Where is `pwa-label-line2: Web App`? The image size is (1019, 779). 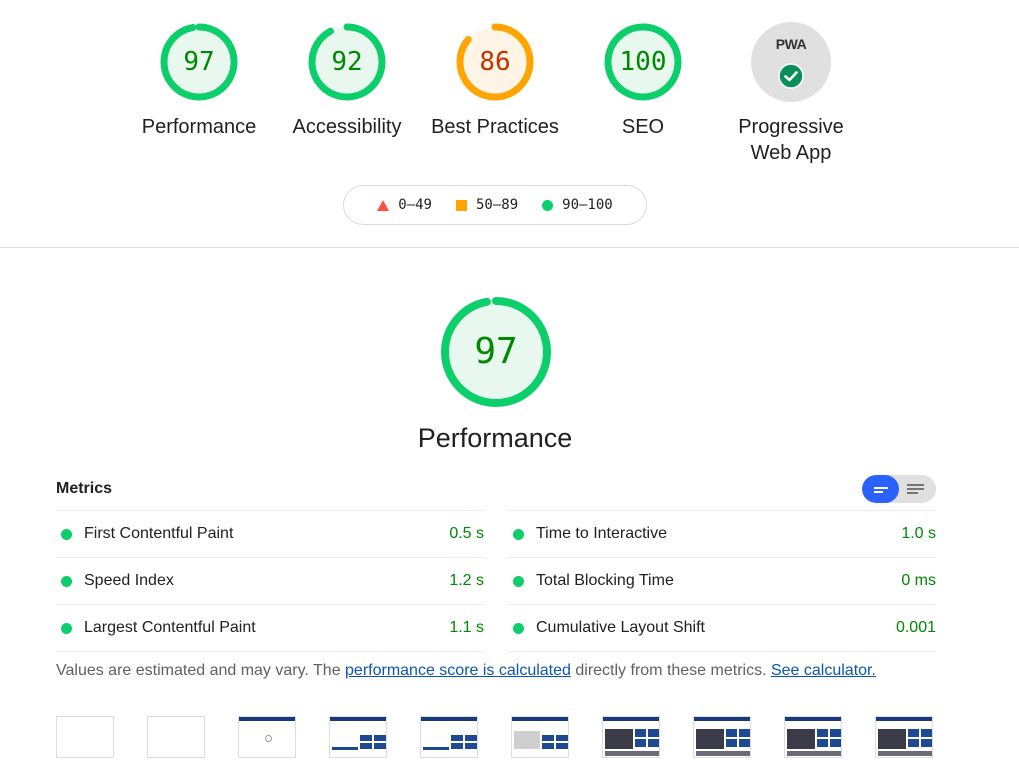 pwa-label-line2: Web App is located at coordinates (791, 153).